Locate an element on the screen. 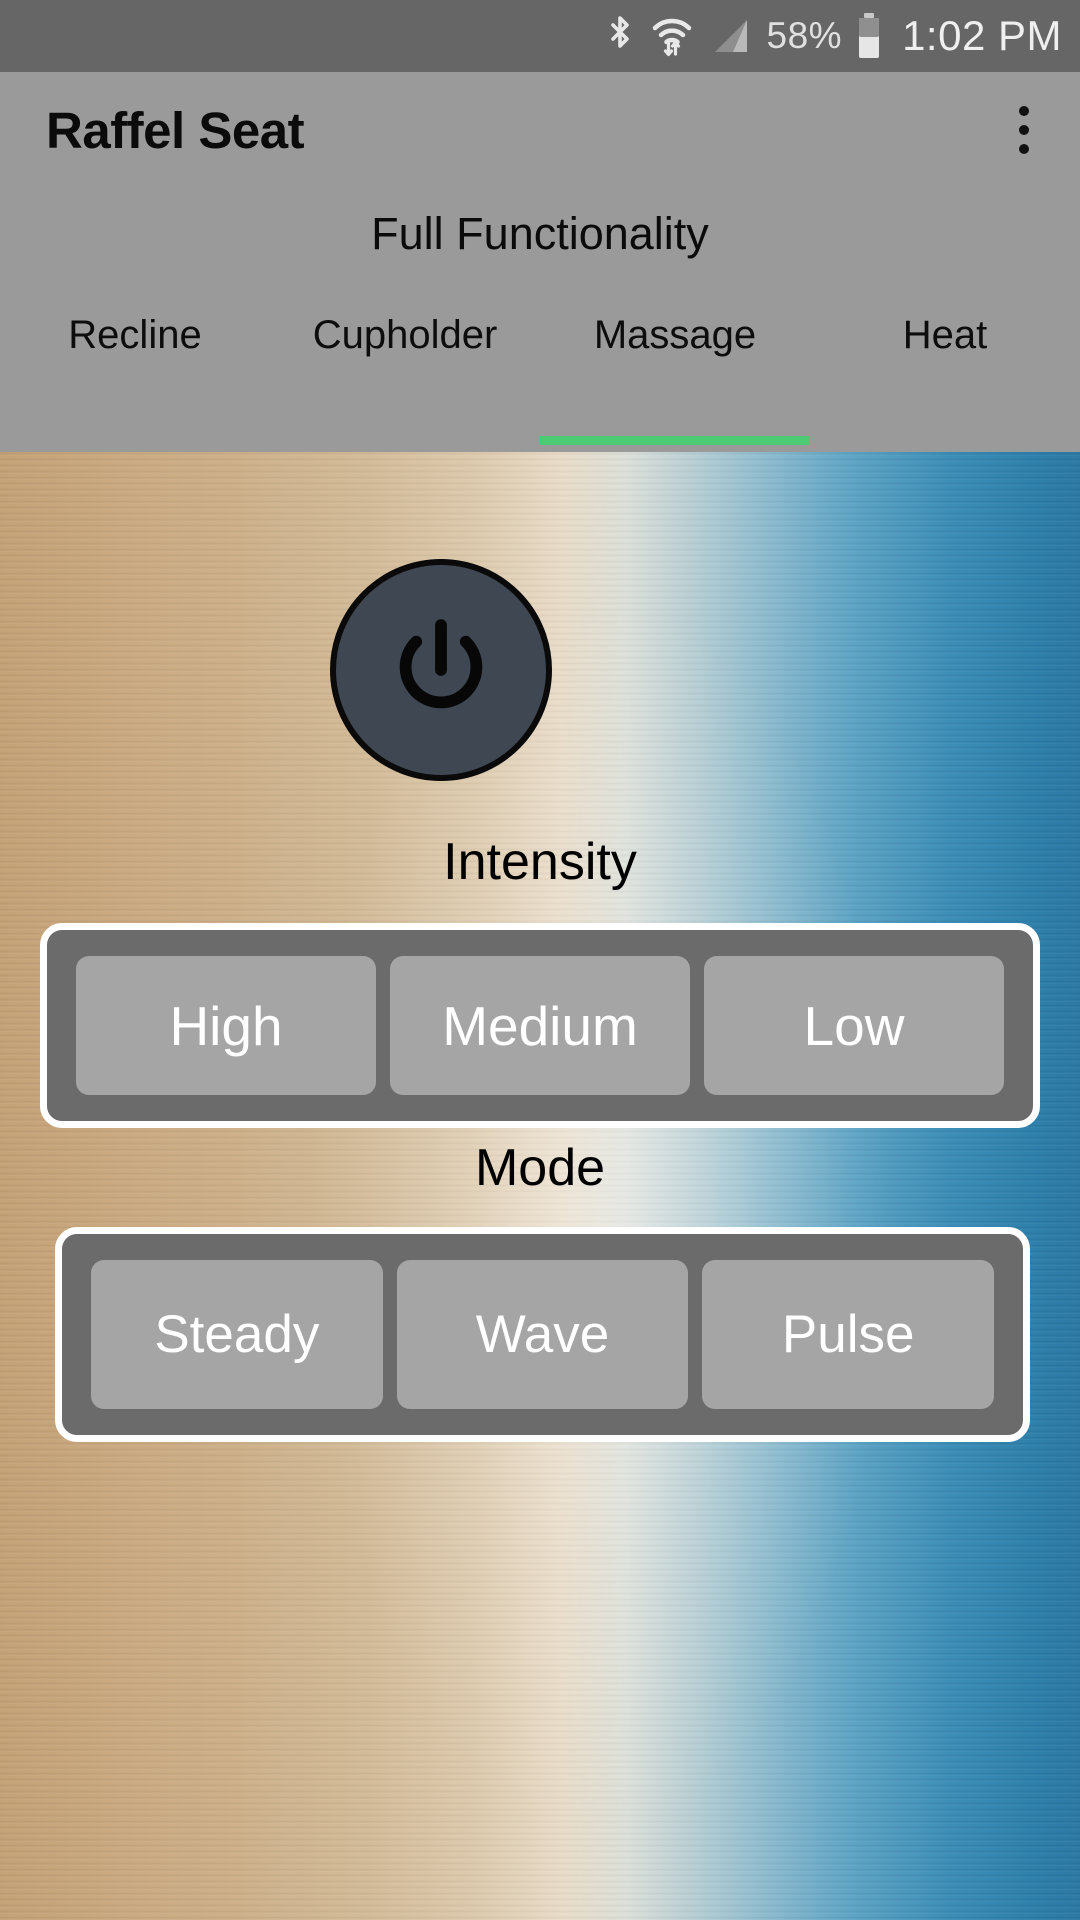  tab-label: Massage is located at coordinates (675, 334).